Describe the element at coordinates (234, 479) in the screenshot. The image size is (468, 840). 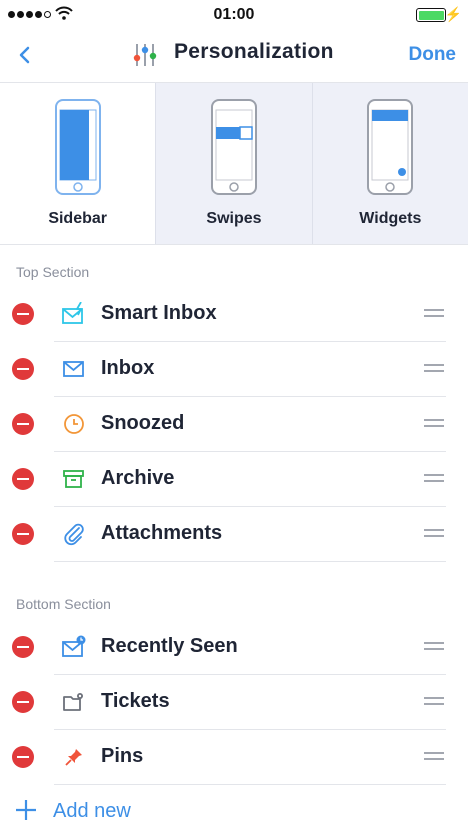
I see `list-item-archive: Archive` at that location.